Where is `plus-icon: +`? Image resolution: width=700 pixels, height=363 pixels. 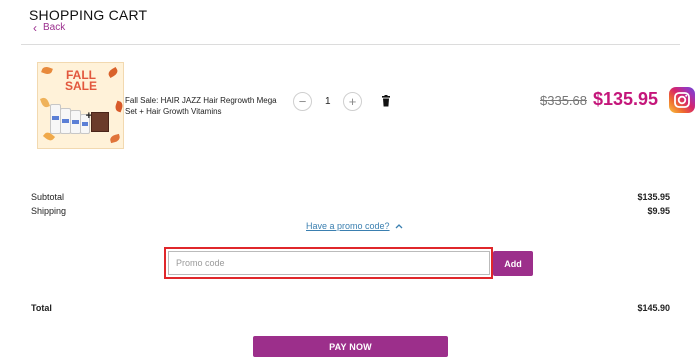 plus-icon: + is located at coordinates (352, 101).